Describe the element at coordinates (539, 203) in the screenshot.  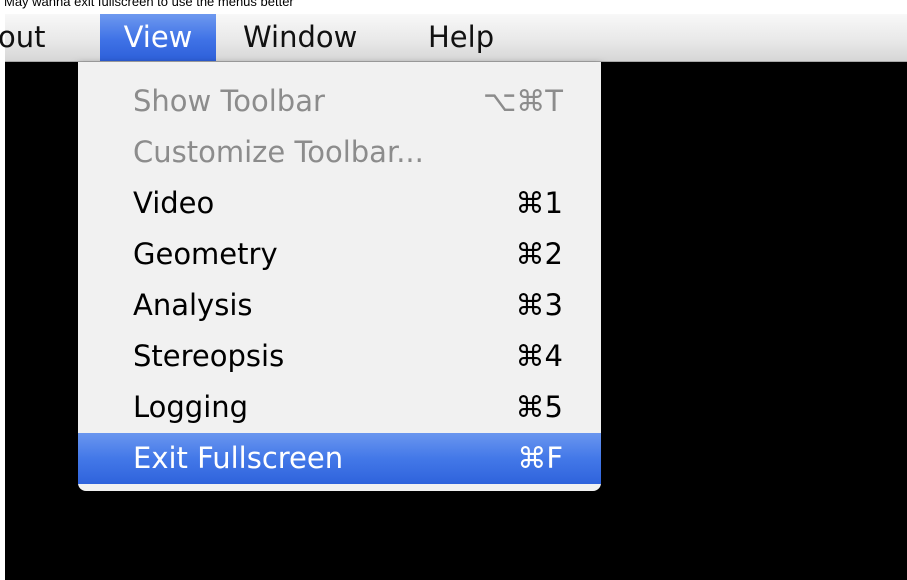
I see `menu-item-shortcut: ⌘1` at that location.